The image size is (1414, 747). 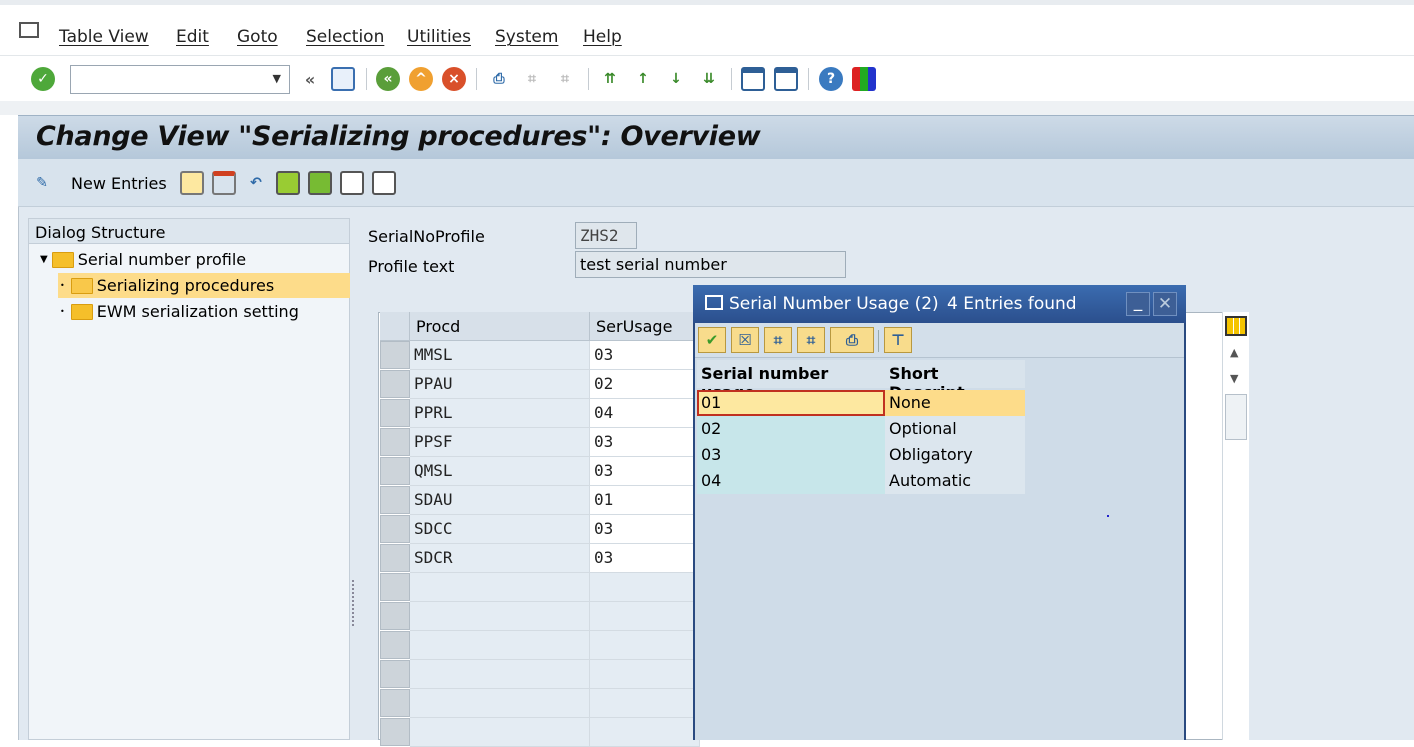 What do you see at coordinates (811, 340) in the screenshot?
I see `find-next-icon: ⌗` at bounding box center [811, 340].